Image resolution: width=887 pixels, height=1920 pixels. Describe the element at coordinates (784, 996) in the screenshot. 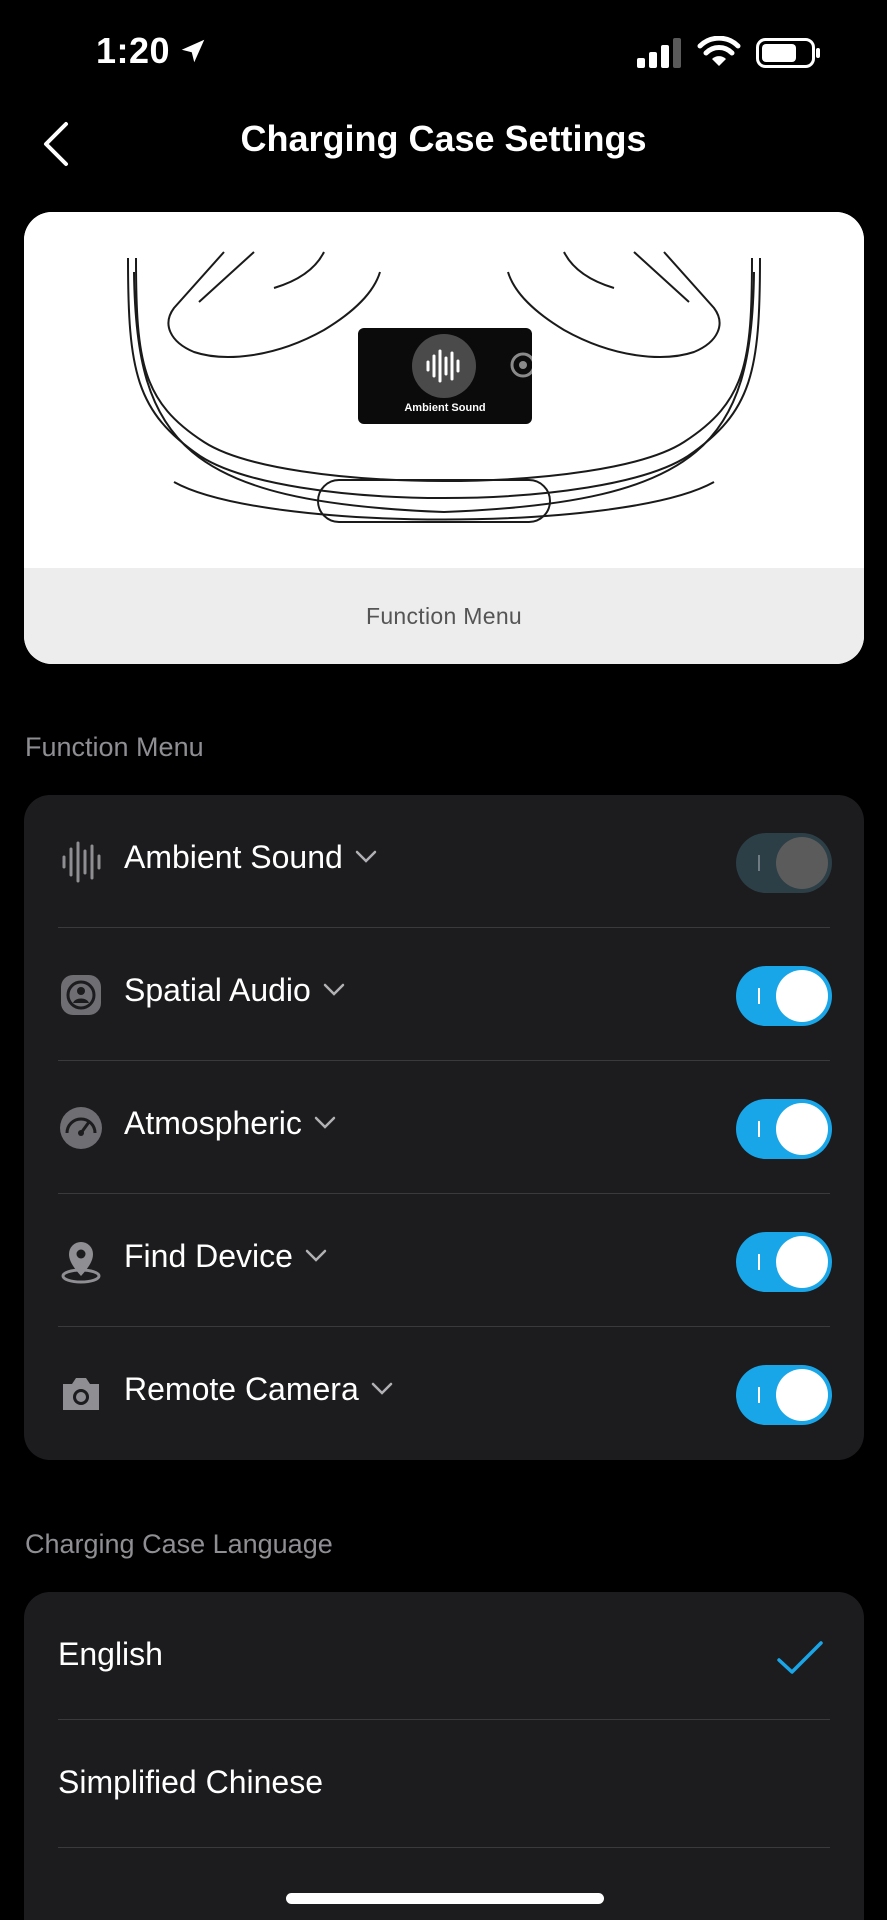

I see `spatial-audio-toggle` at that location.